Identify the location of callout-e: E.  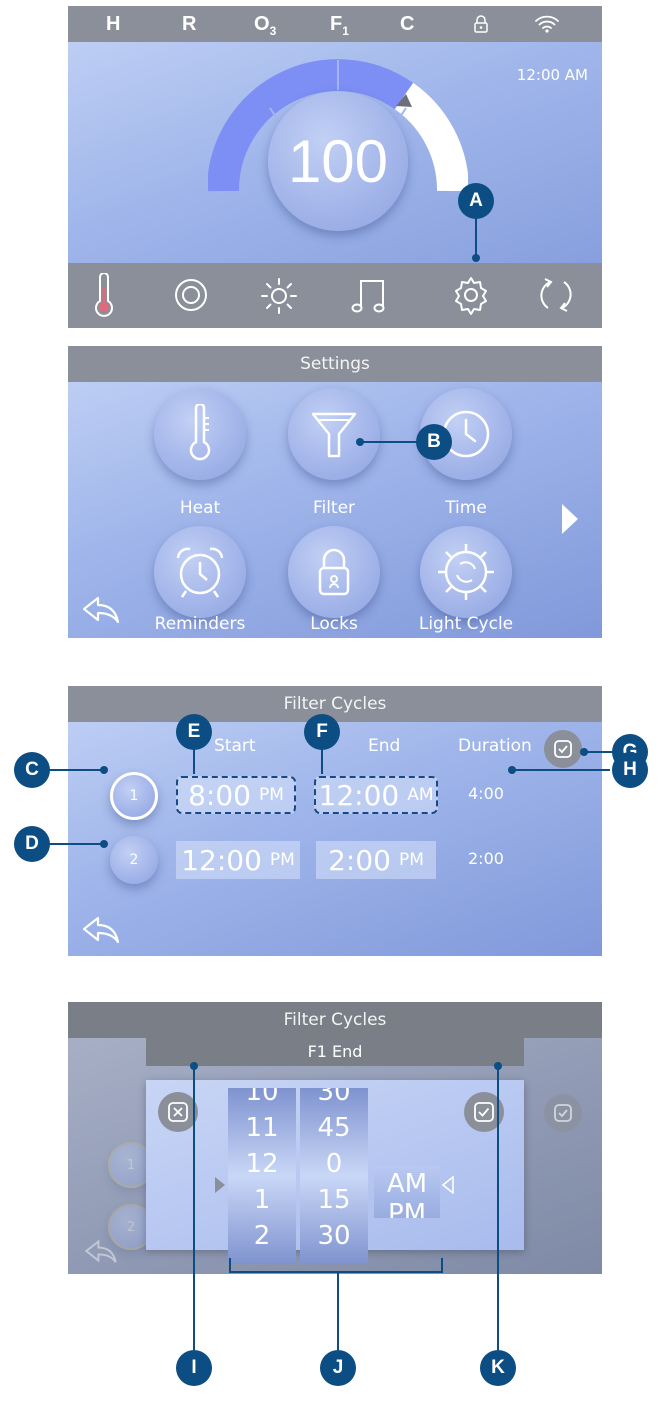
(194, 732).